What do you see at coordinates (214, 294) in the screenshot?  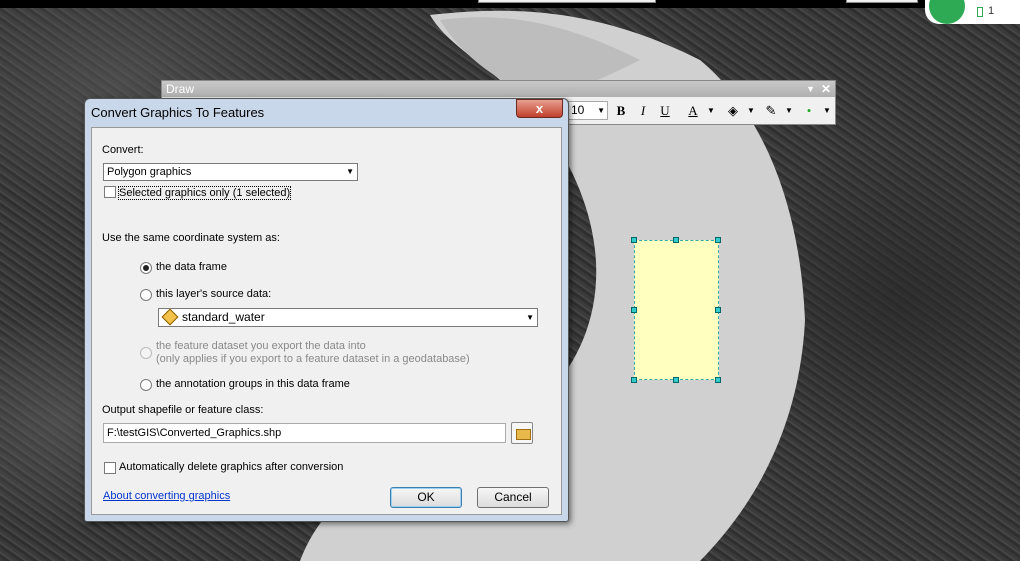 I see `layer-source-label: this layer's source data:` at bounding box center [214, 294].